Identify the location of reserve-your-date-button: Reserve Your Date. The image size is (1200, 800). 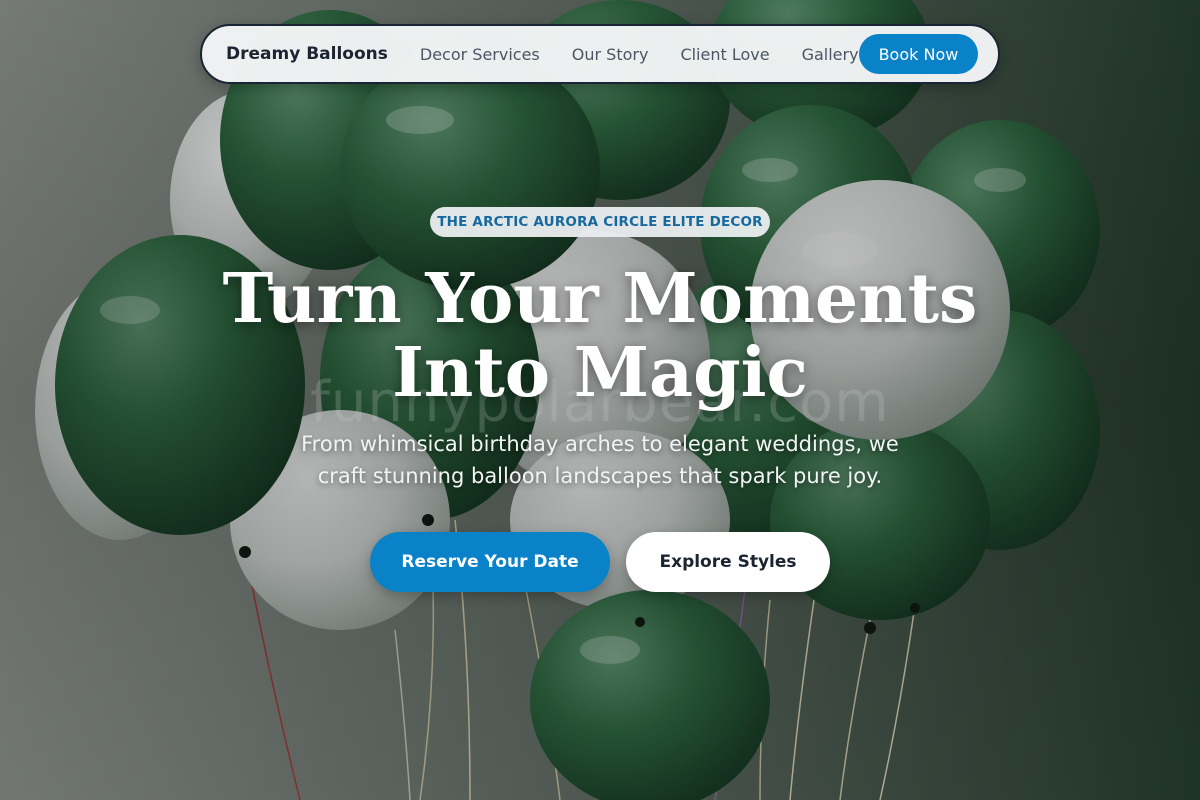
(490, 562).